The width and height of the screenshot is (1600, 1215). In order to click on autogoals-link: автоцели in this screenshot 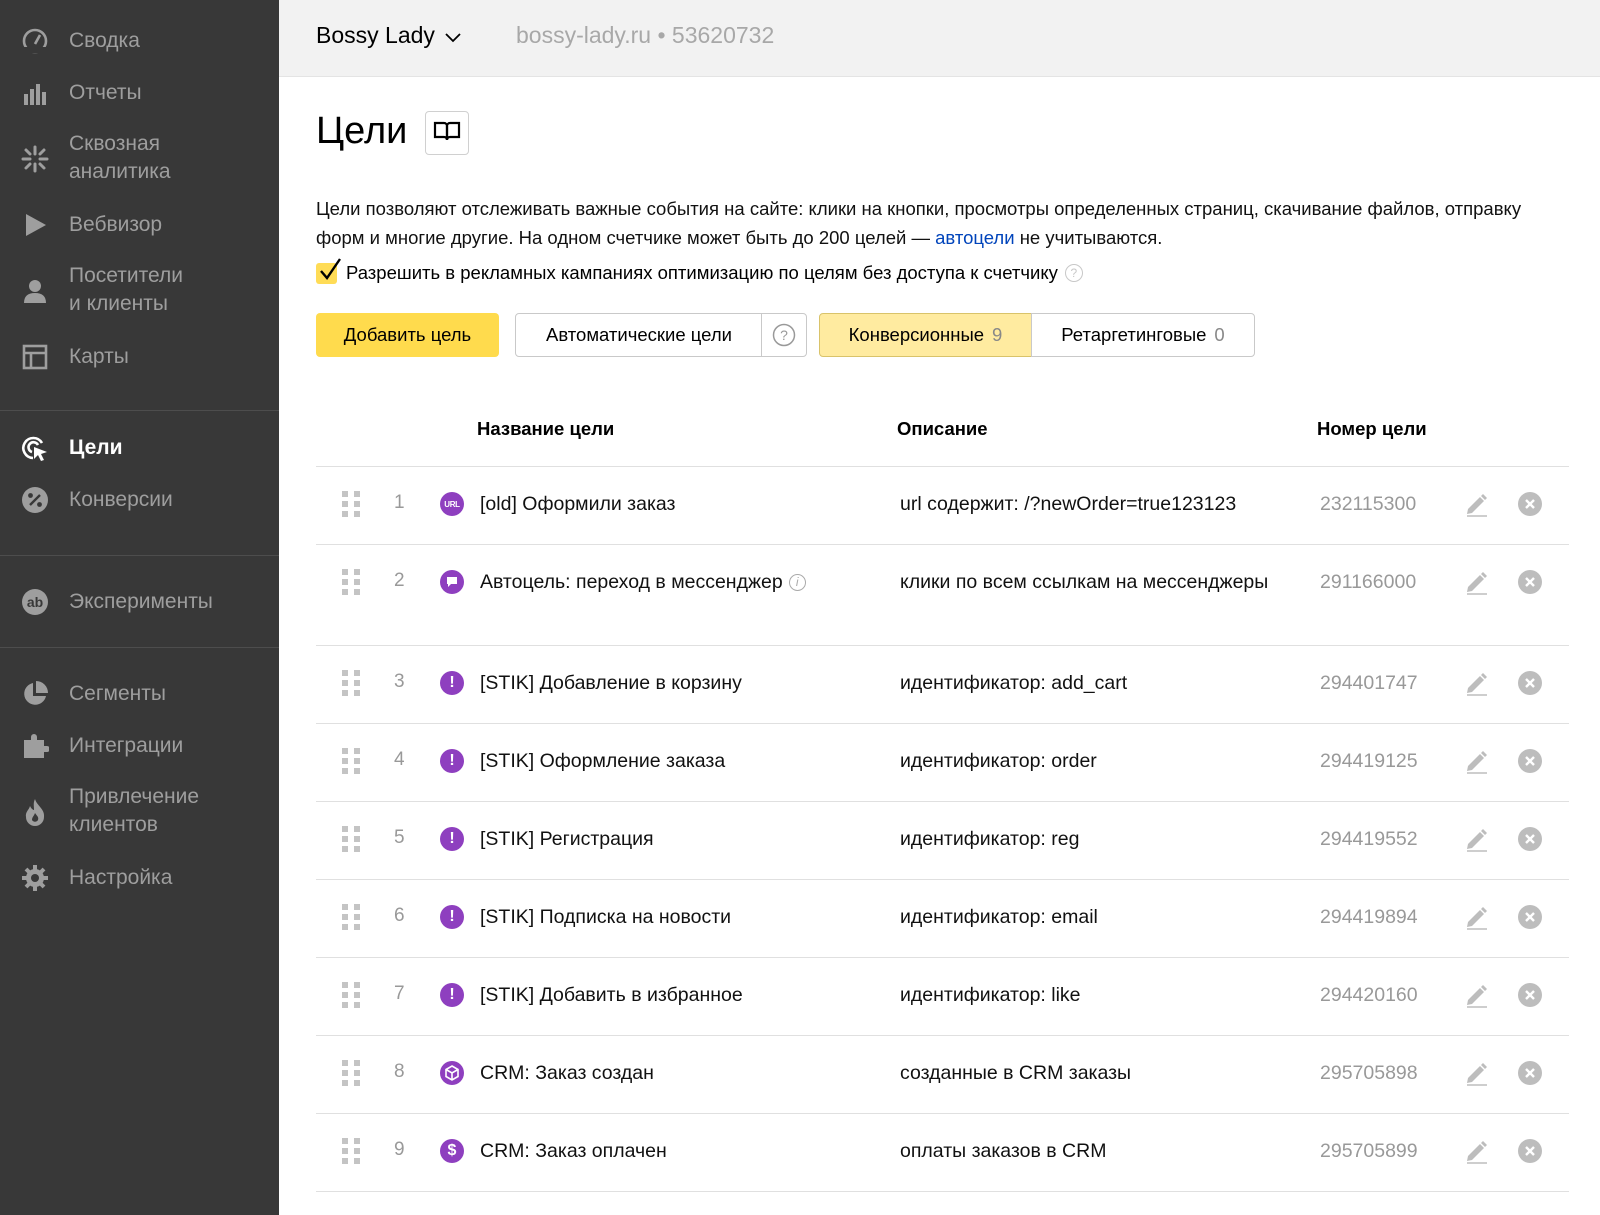, I will do `click(974, 237)`.